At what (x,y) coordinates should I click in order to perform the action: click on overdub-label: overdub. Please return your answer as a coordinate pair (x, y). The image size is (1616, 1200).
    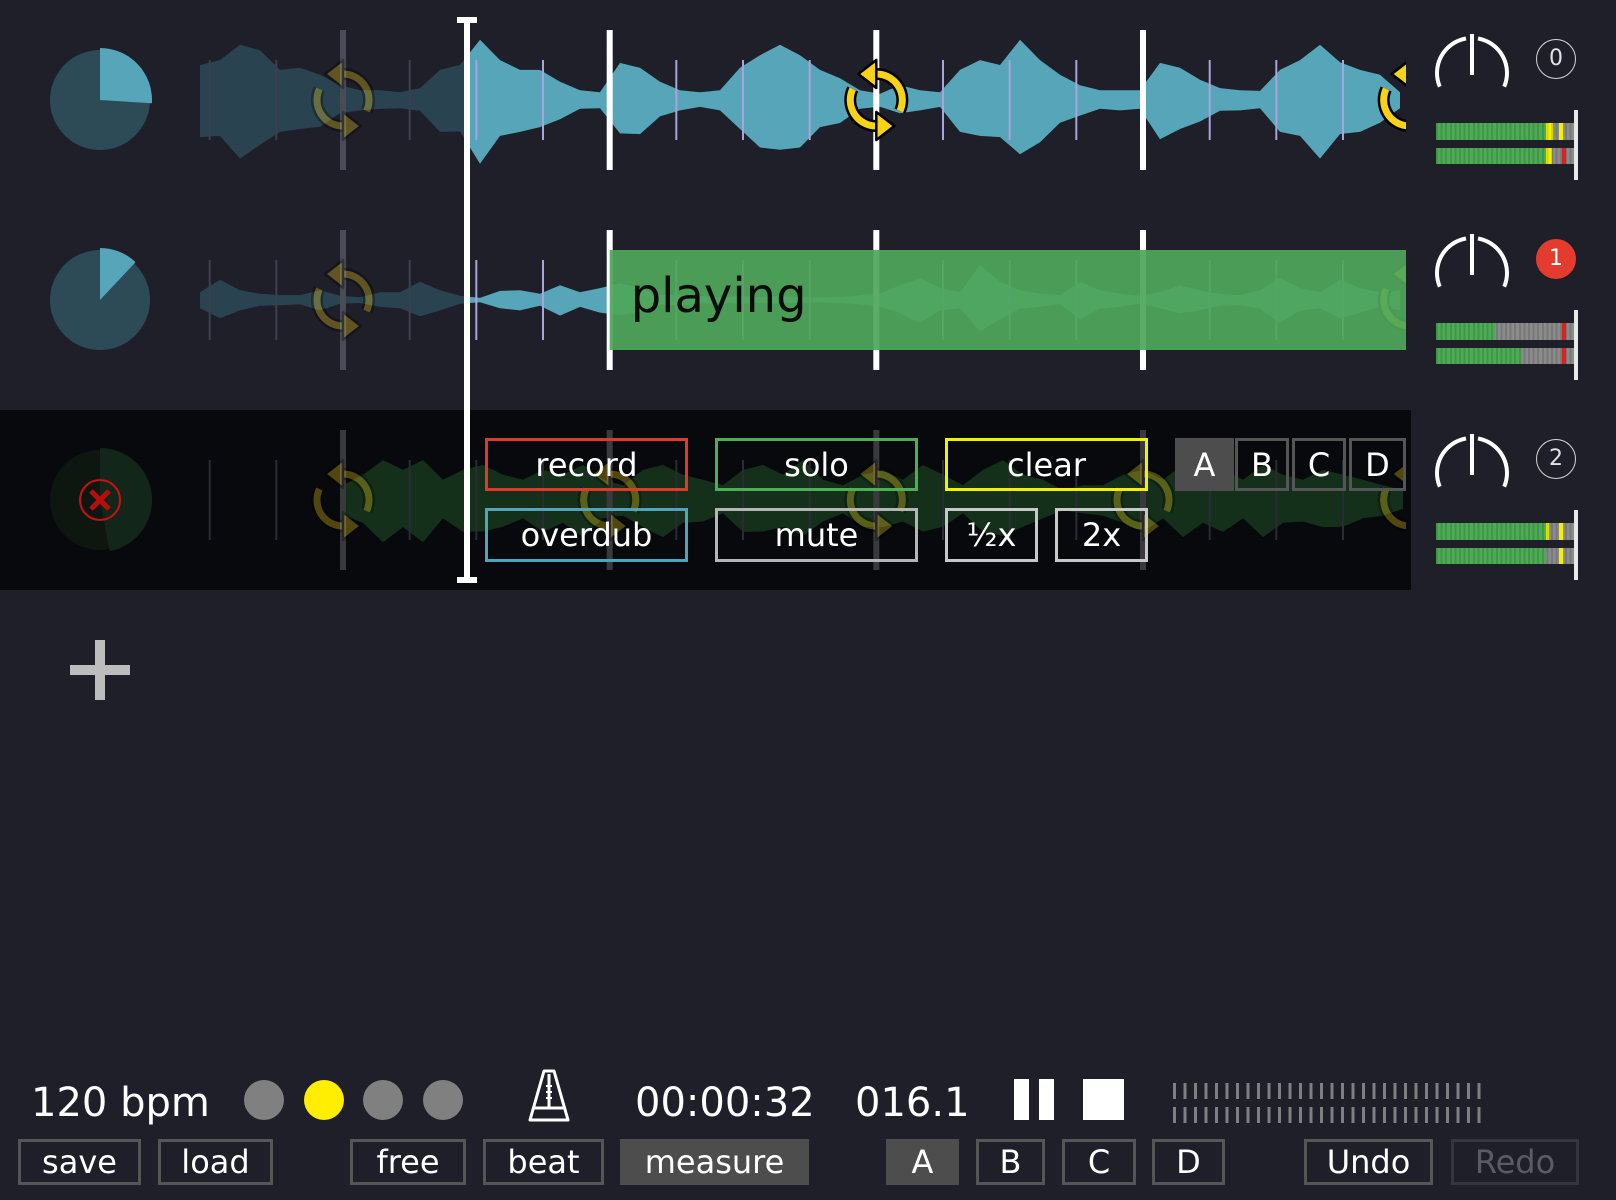
    Looking at the image, I should click on (586, 535).